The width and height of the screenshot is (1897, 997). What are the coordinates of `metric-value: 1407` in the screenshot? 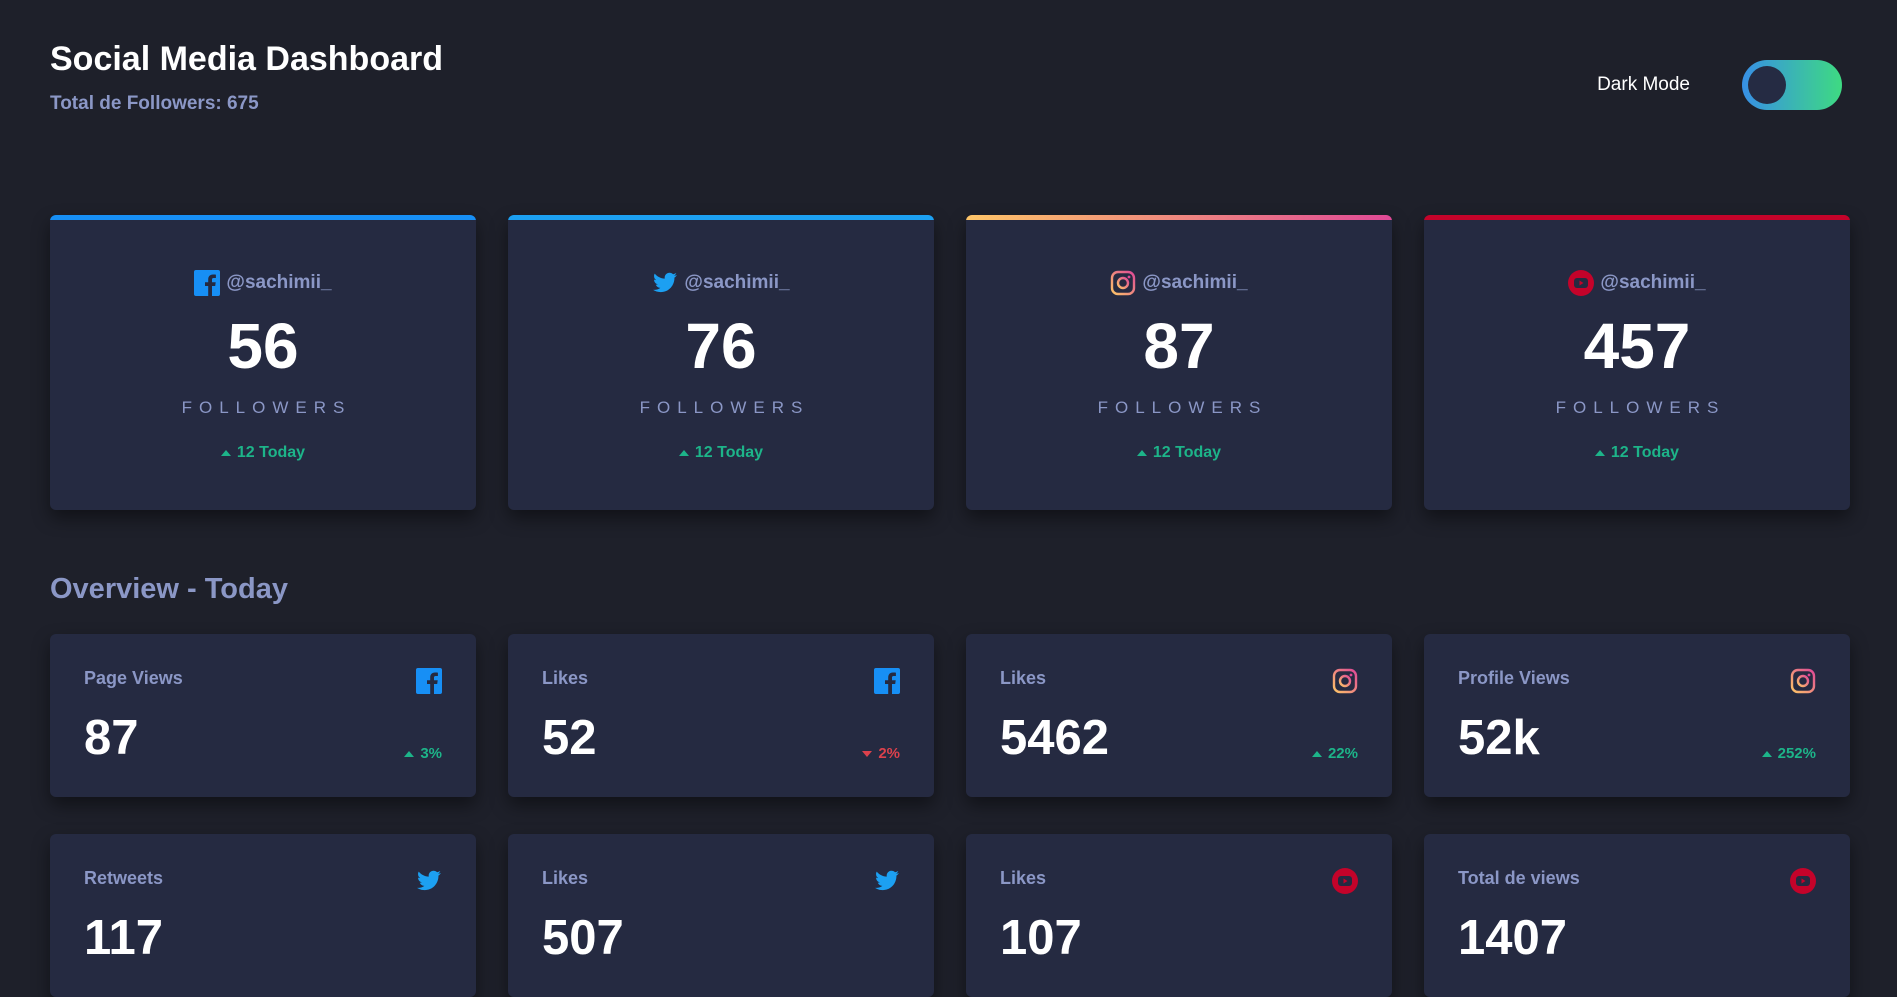 It's located at (1513, 938).